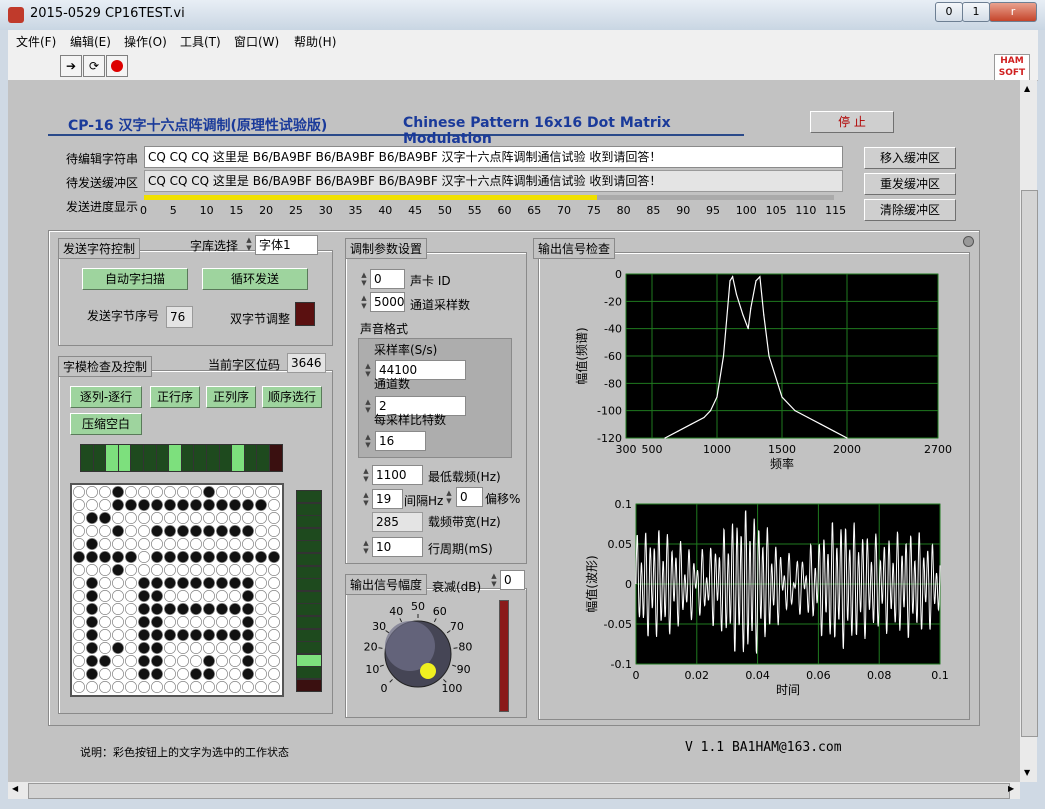 This screenshot has height=809, width=1045. What do you see at coordinates (581, 355) in the screenshot?
I see `y-axis-label: 幅值(频谱)` at bounding box center [581, 355].